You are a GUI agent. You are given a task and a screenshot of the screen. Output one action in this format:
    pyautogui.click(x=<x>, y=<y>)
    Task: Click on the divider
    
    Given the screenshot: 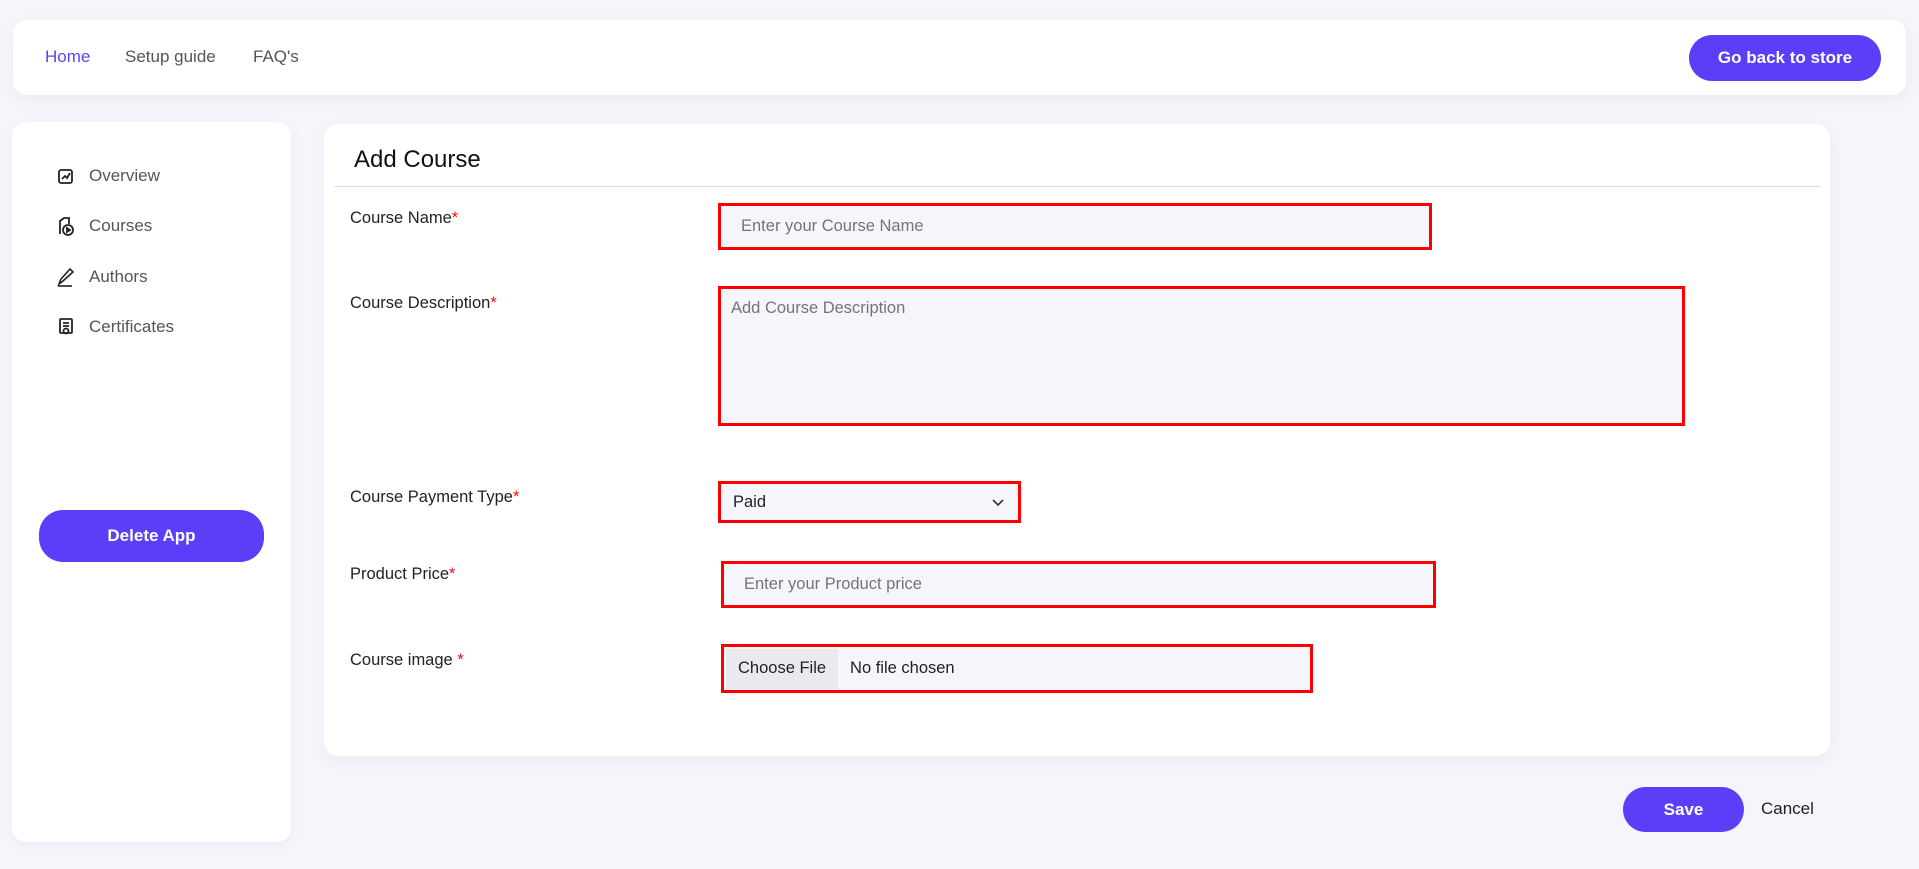 What is the action you would take?
    pyautogui.click(x=1077, y=186)
    